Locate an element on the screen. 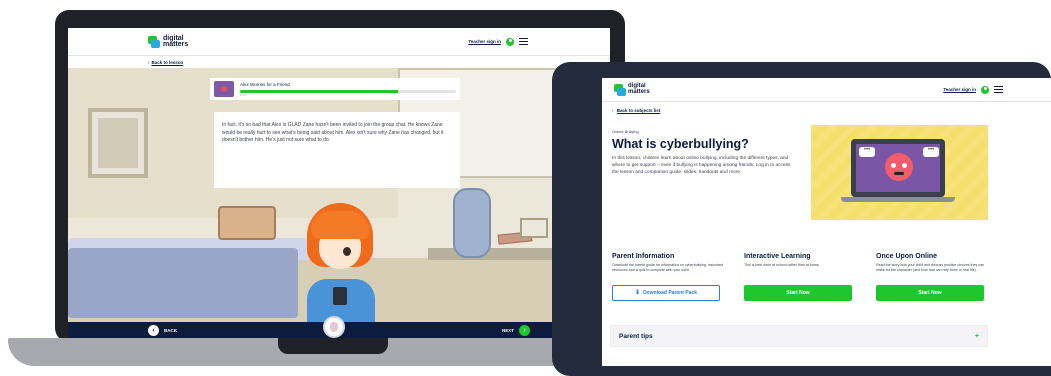 Image resolution: width=1051 pixels, height=376 pixels. scene-bed is located at coordinates (183, 283).